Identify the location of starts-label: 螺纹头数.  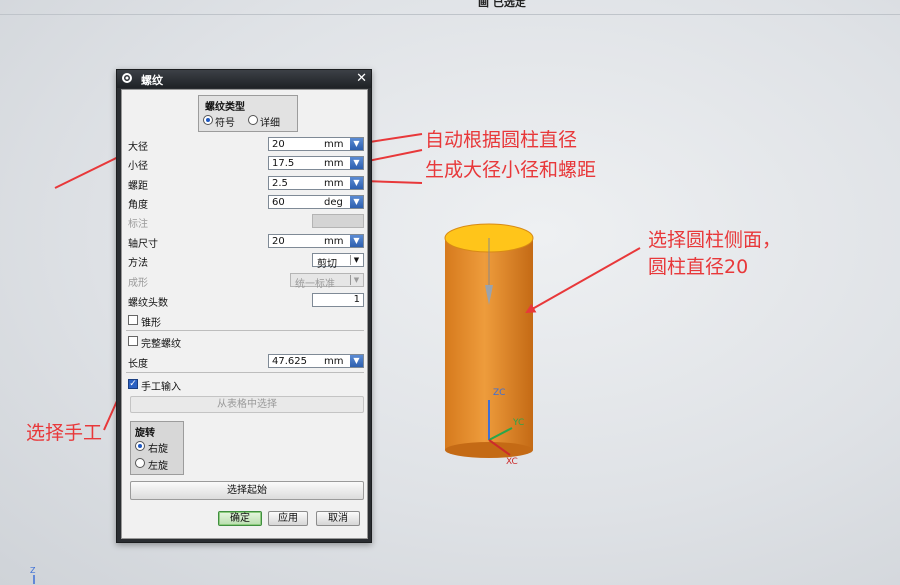
(148, 303).